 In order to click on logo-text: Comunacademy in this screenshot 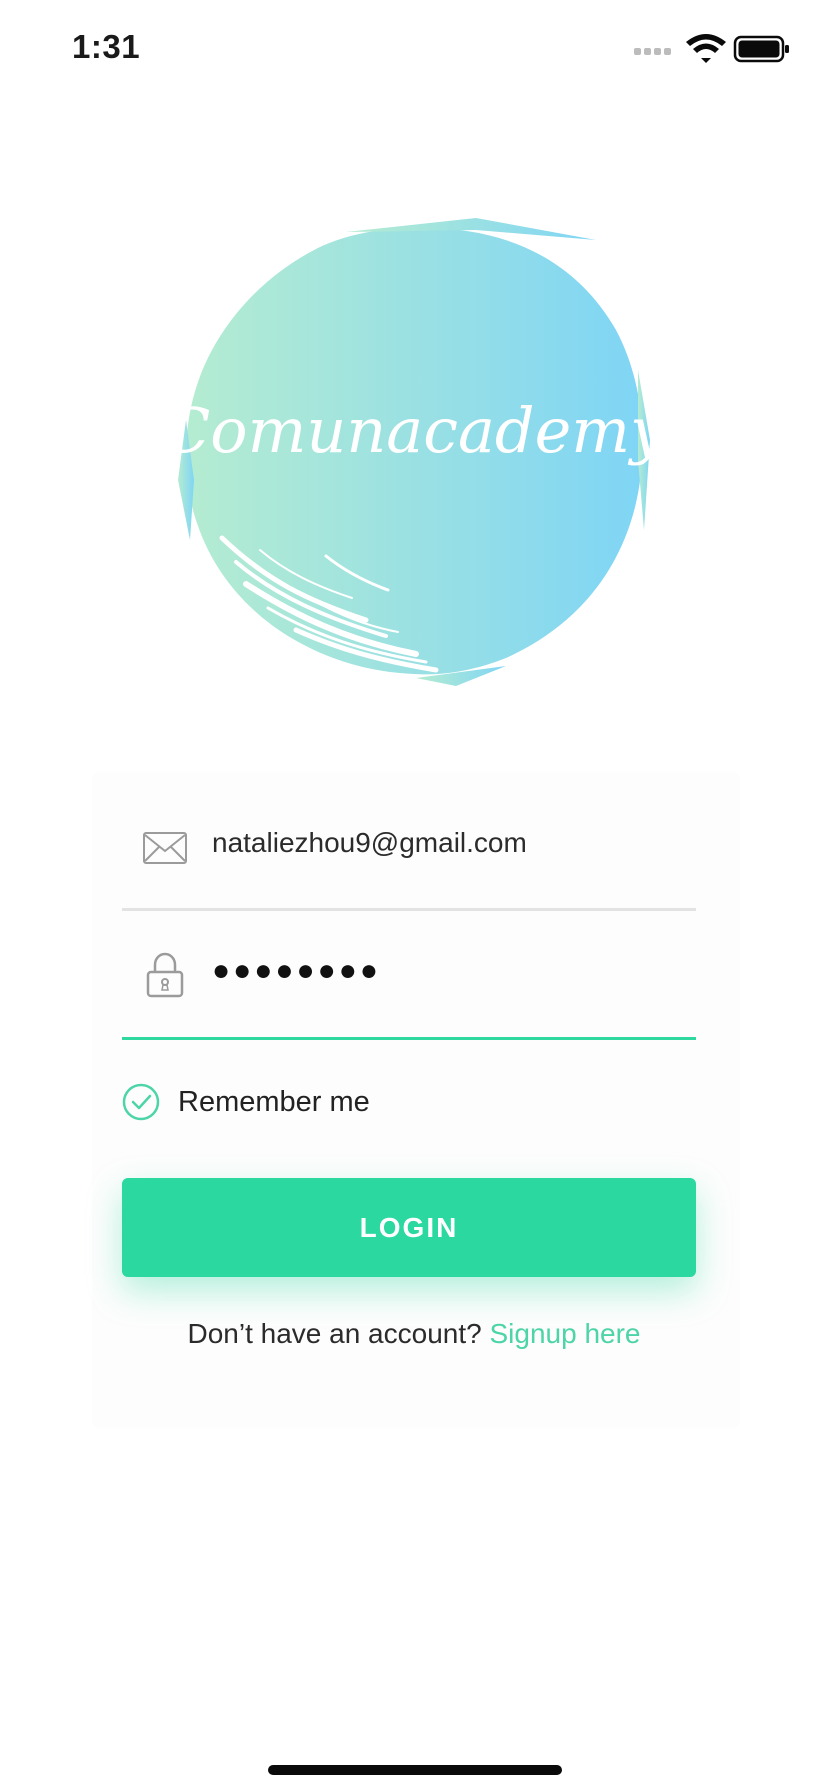, I will do `click(414, 430)`.